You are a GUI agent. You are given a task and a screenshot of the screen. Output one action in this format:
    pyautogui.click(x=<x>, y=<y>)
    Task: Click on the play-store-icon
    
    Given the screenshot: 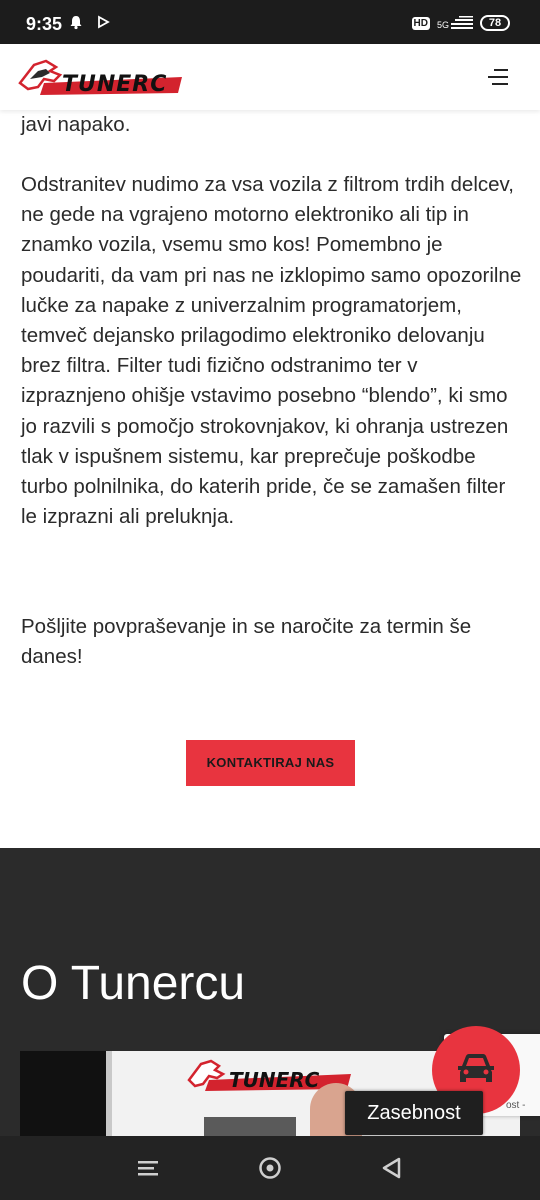 What is the action you would take?
    pyautogui.click(x=104, y=22)
    